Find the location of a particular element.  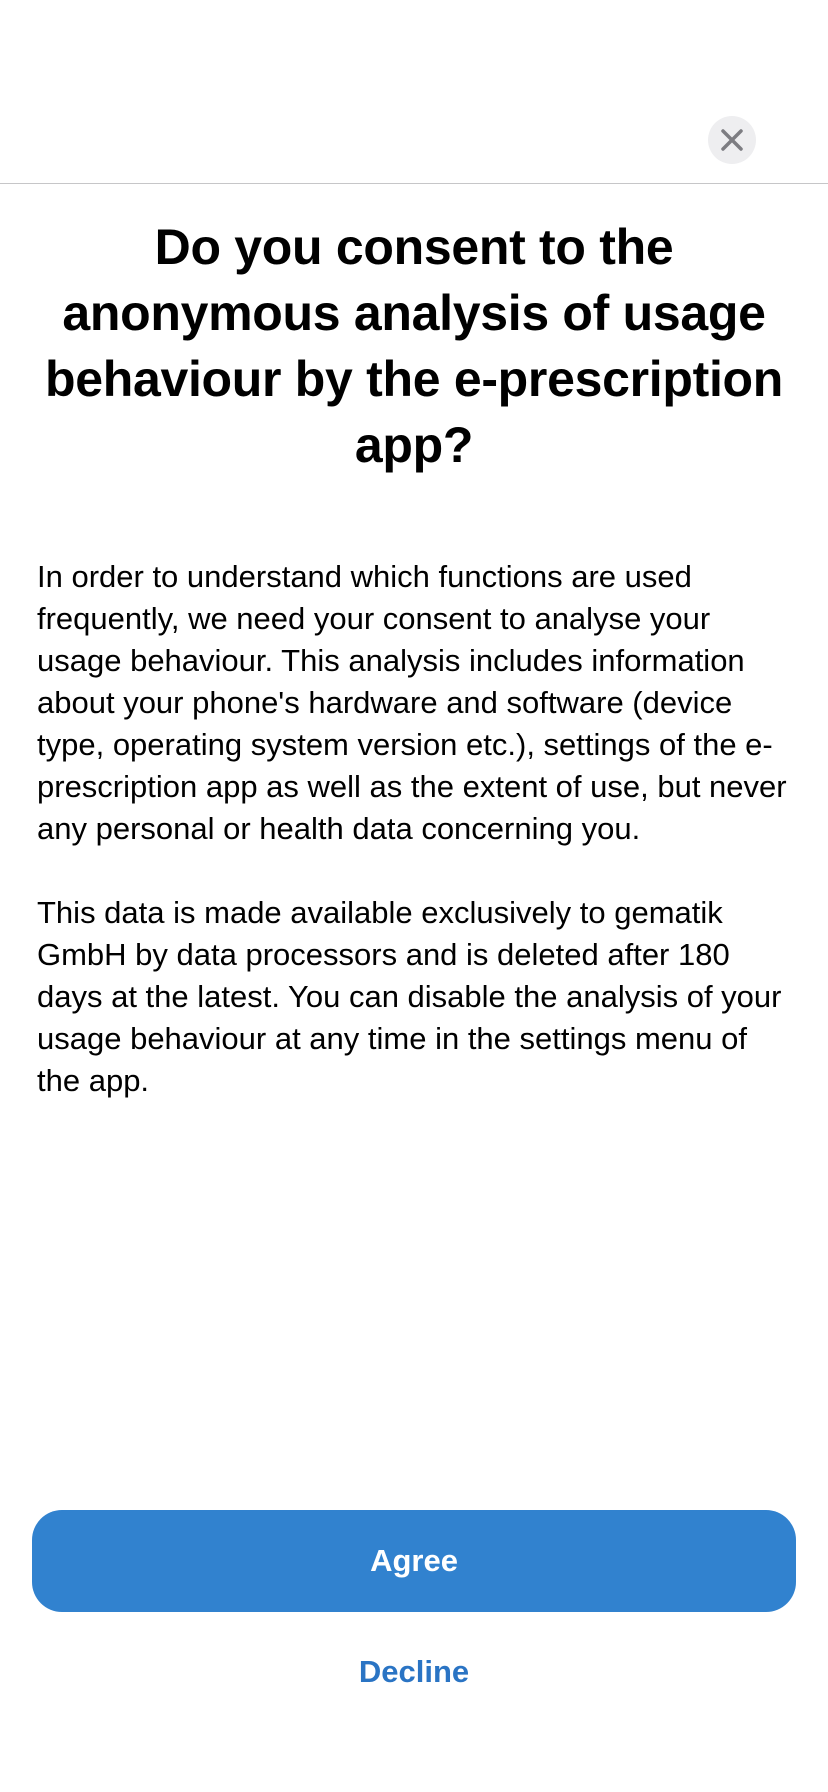

close-icon is located at coordinates (732, 140).